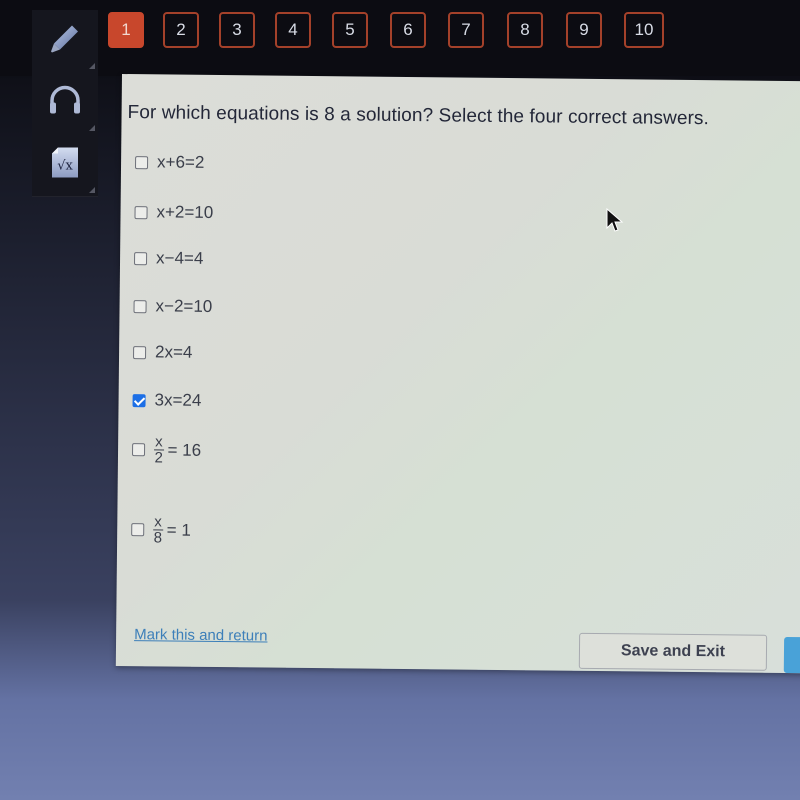 The height and width of the screenshot is (800, 800). I want to click on save-and-exit-button: Save and Exit, so click(673, 651).